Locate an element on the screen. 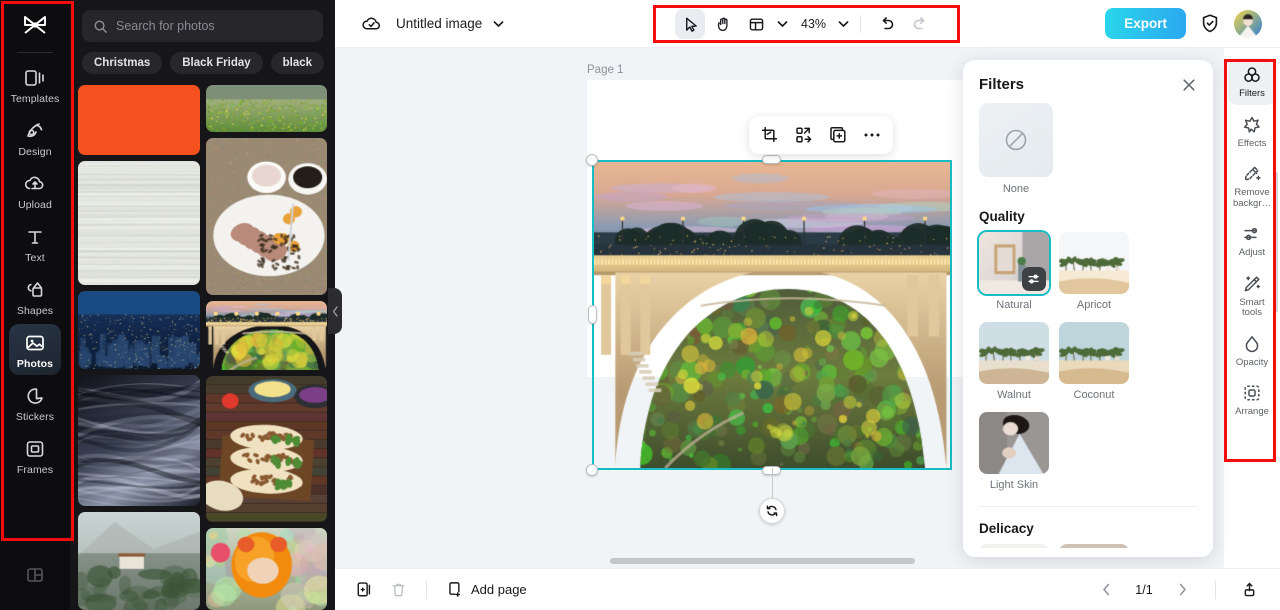  replace-button is located at coordinates (804, 135).